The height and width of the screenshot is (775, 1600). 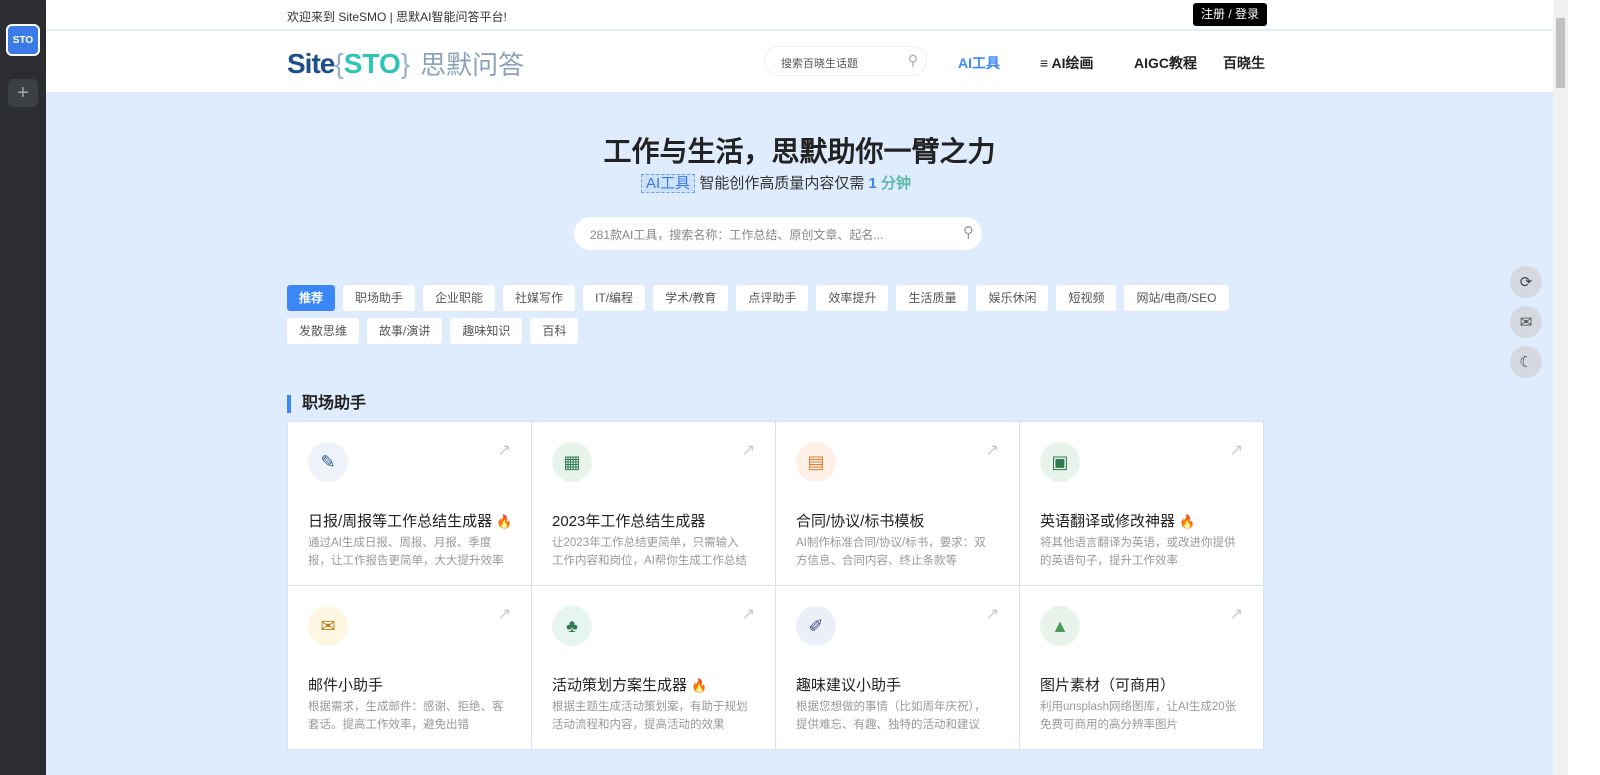 What do you see at coordinates (668, 183) in the screenshot?
I see `hero-tag: AI工具` at bounding box center [668, 183].